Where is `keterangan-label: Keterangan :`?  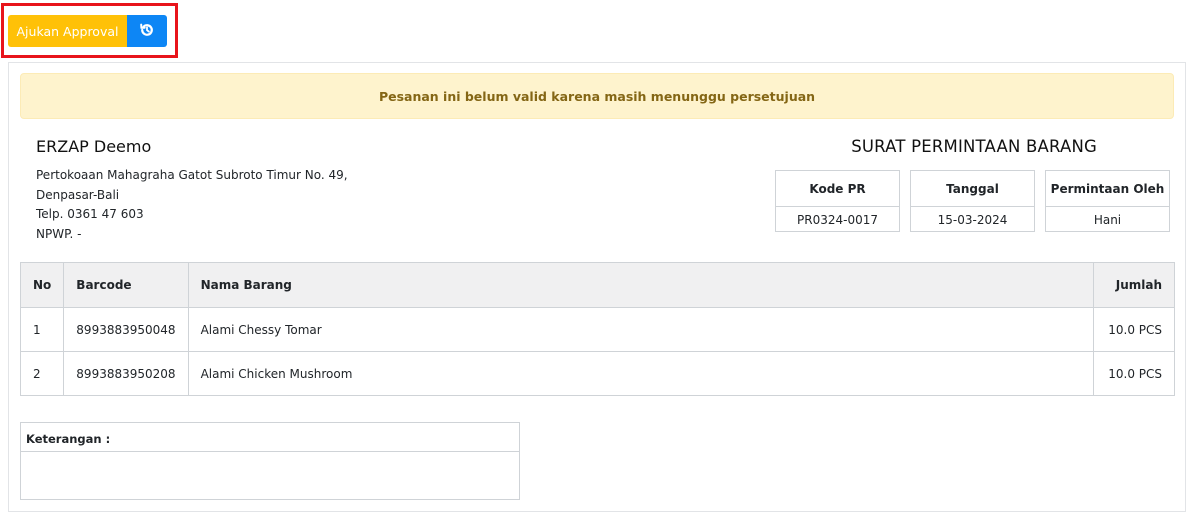 keterangan-label: Keterangan : is located at coordinates (270, 437).